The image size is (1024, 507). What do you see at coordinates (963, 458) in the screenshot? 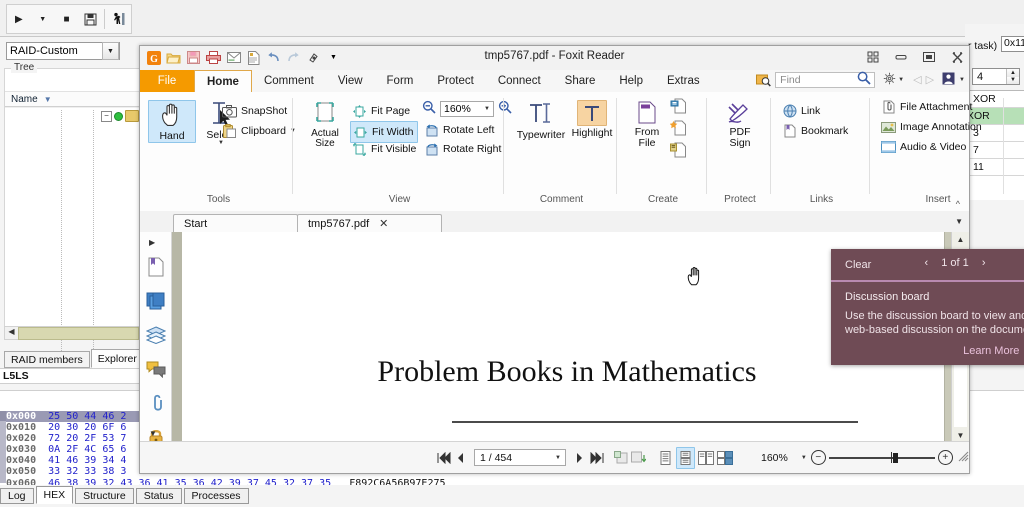
I see `resize-grip-icon` at bounding box center [963, 458].